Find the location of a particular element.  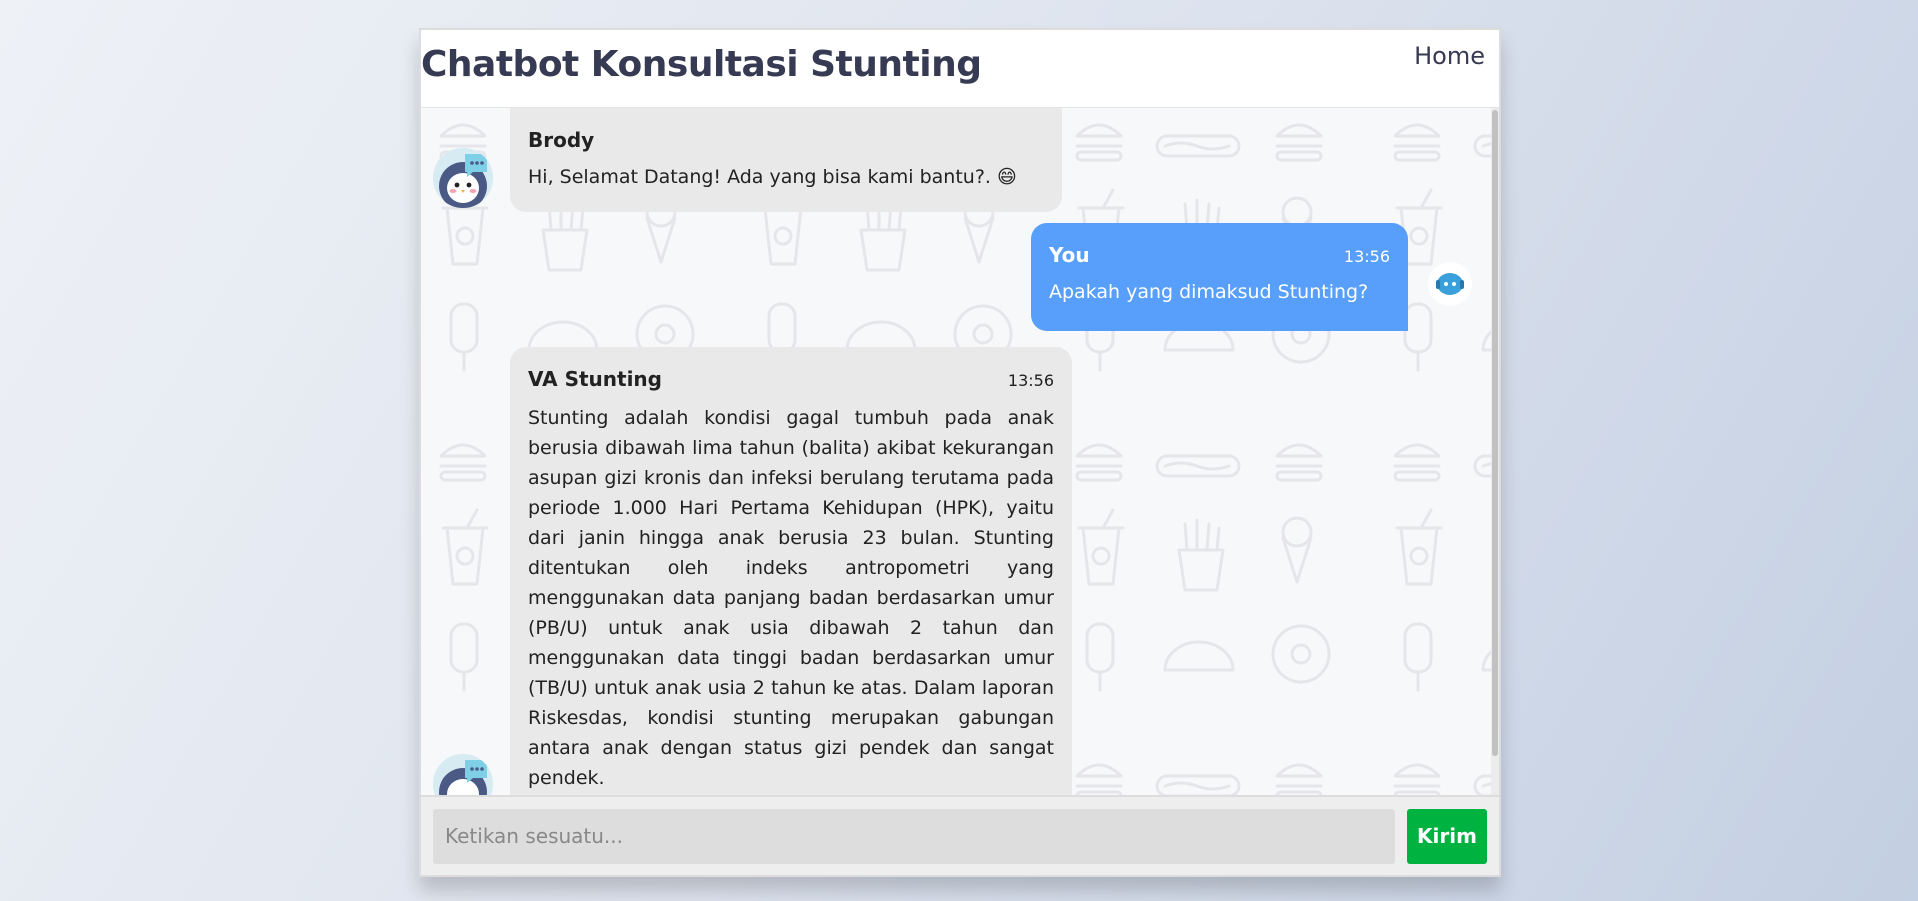

bot-avatar is located at coordinates (463, 178).